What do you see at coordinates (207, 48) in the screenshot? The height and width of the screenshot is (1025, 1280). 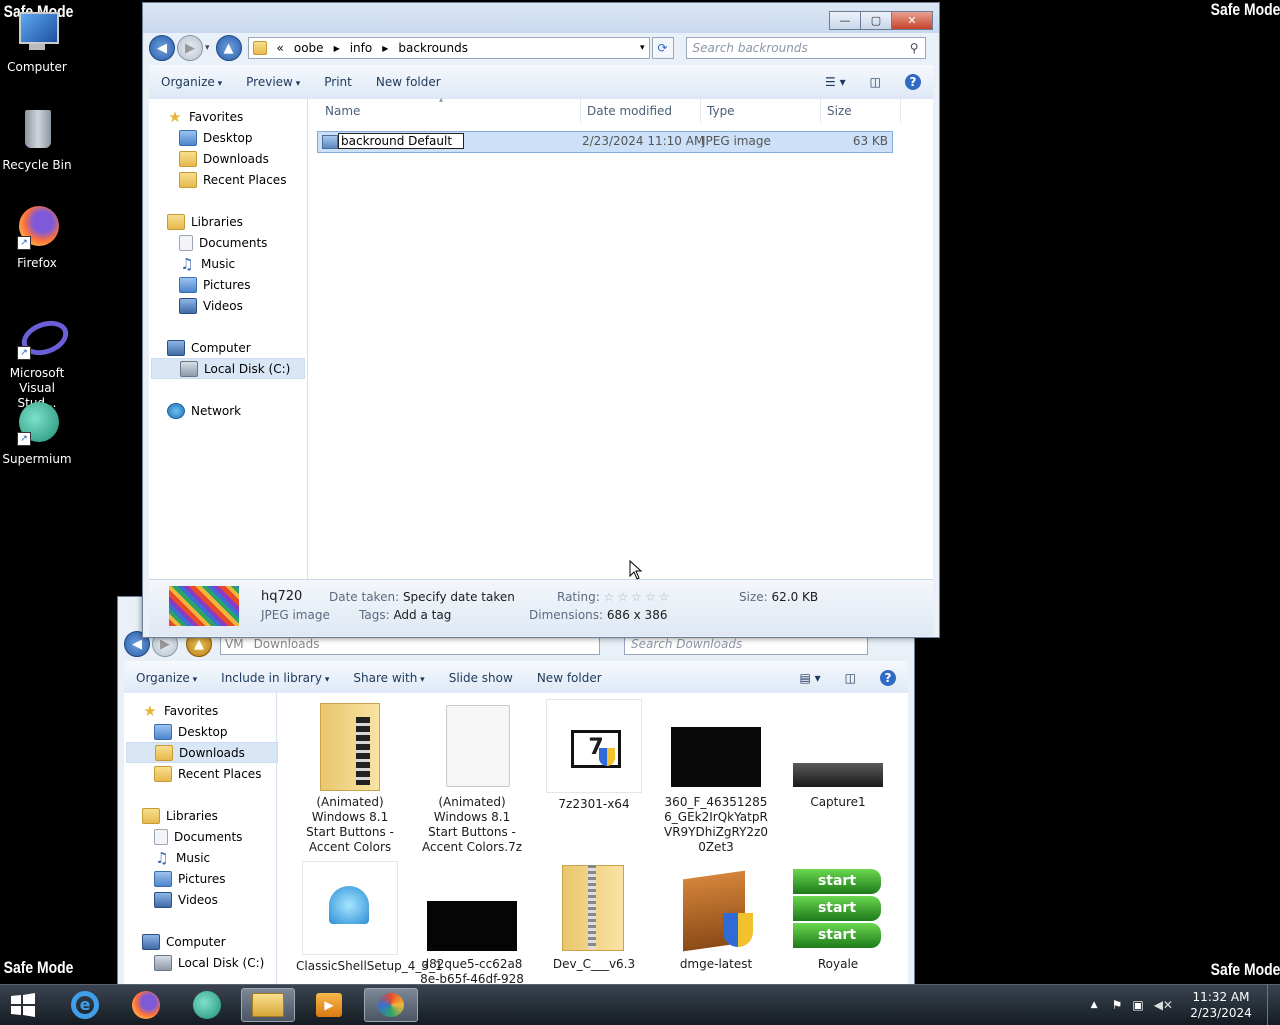 I see `recent-pages-chevron-icon: ▾` at bounding box center [207, 48].